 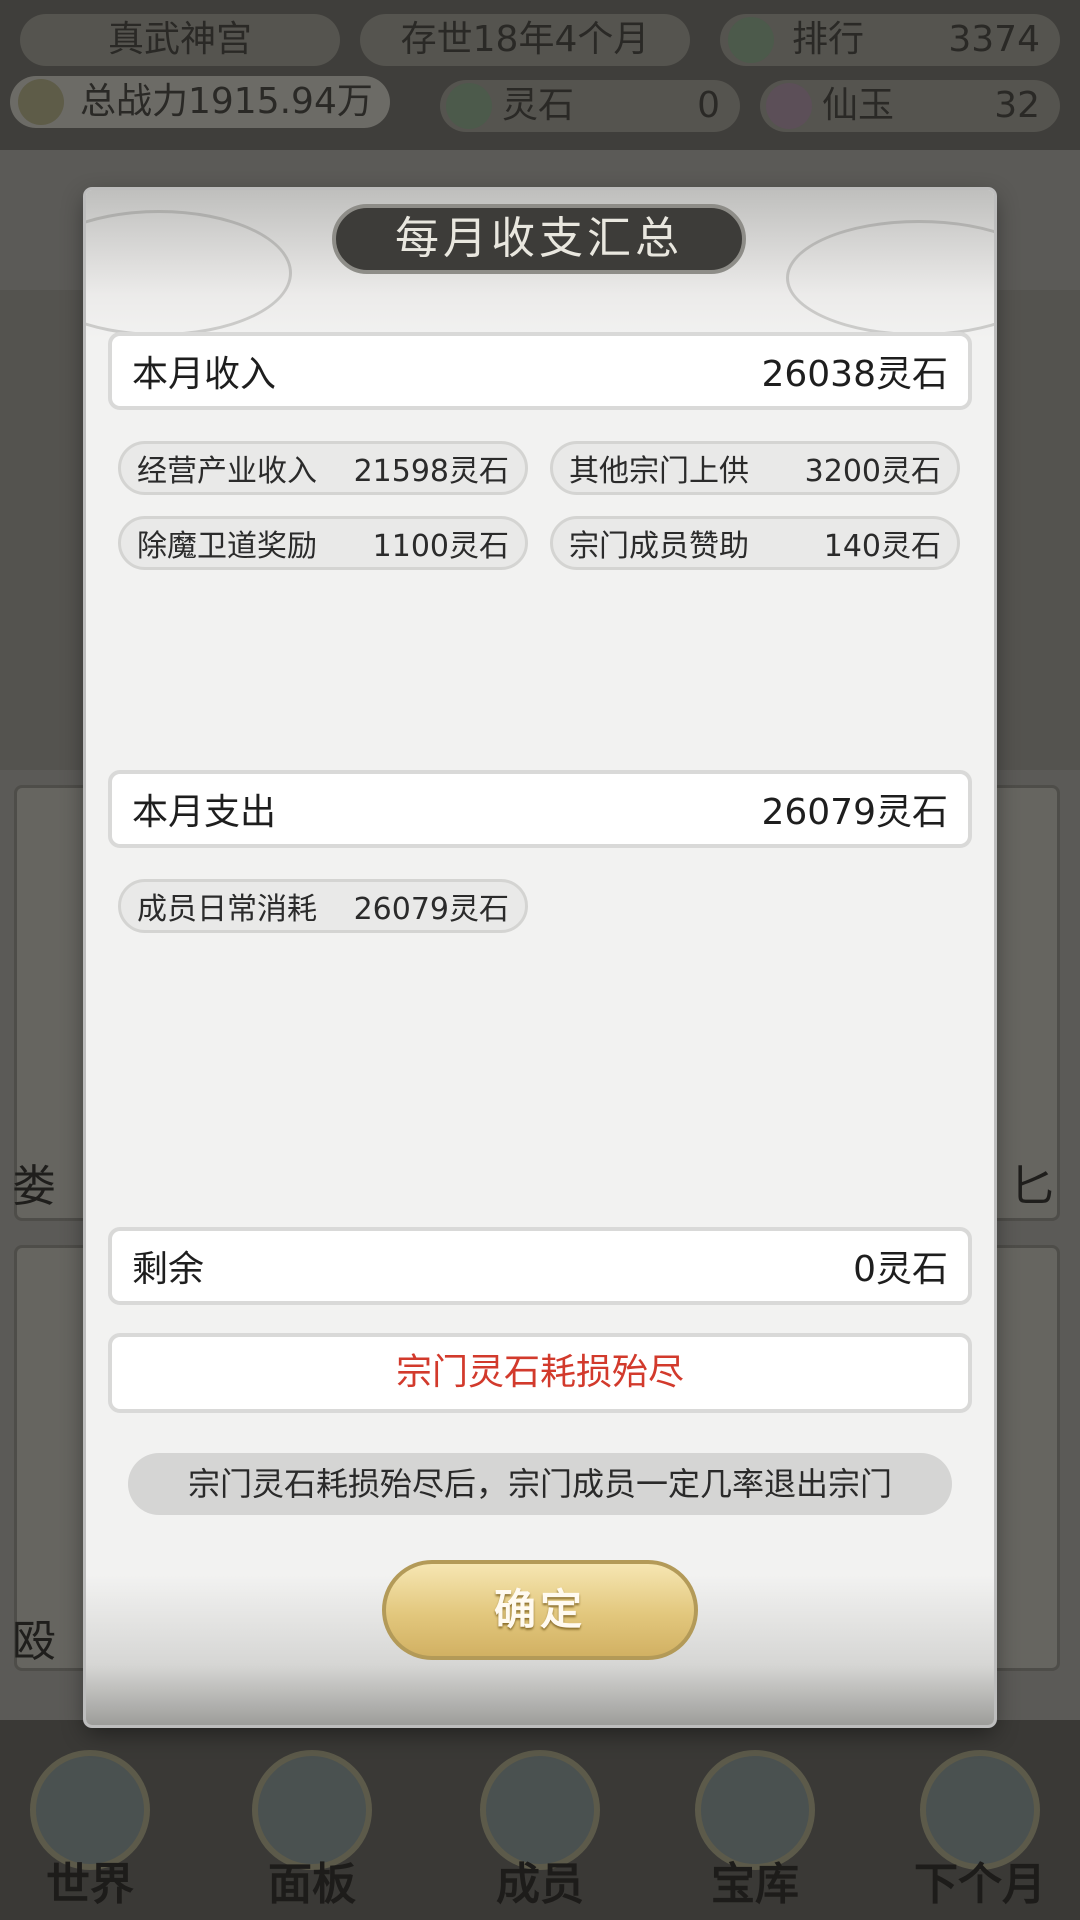 I want to click on sect-age-pill: 存世18年4个月, so click(x=525, y=40).